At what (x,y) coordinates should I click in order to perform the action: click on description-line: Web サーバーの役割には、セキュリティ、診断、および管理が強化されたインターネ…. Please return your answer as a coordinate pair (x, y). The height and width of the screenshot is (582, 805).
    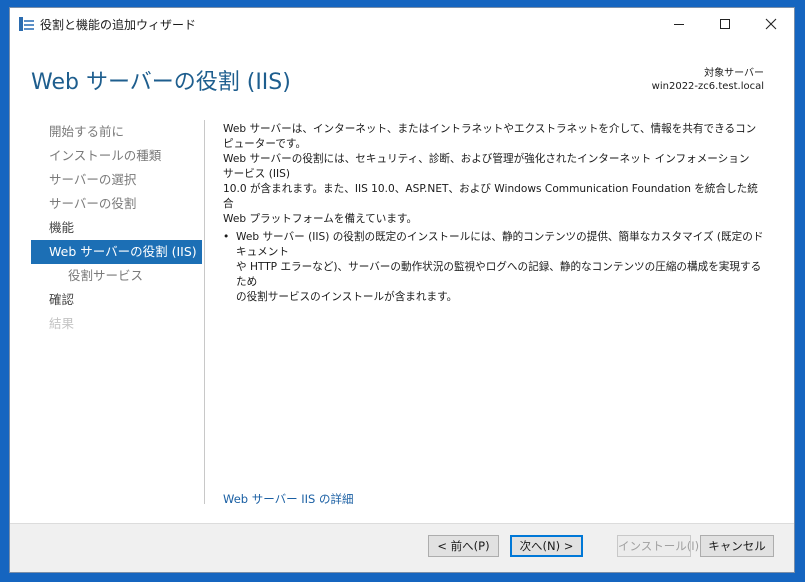
    Looking at the image, I should click on (486, 166).